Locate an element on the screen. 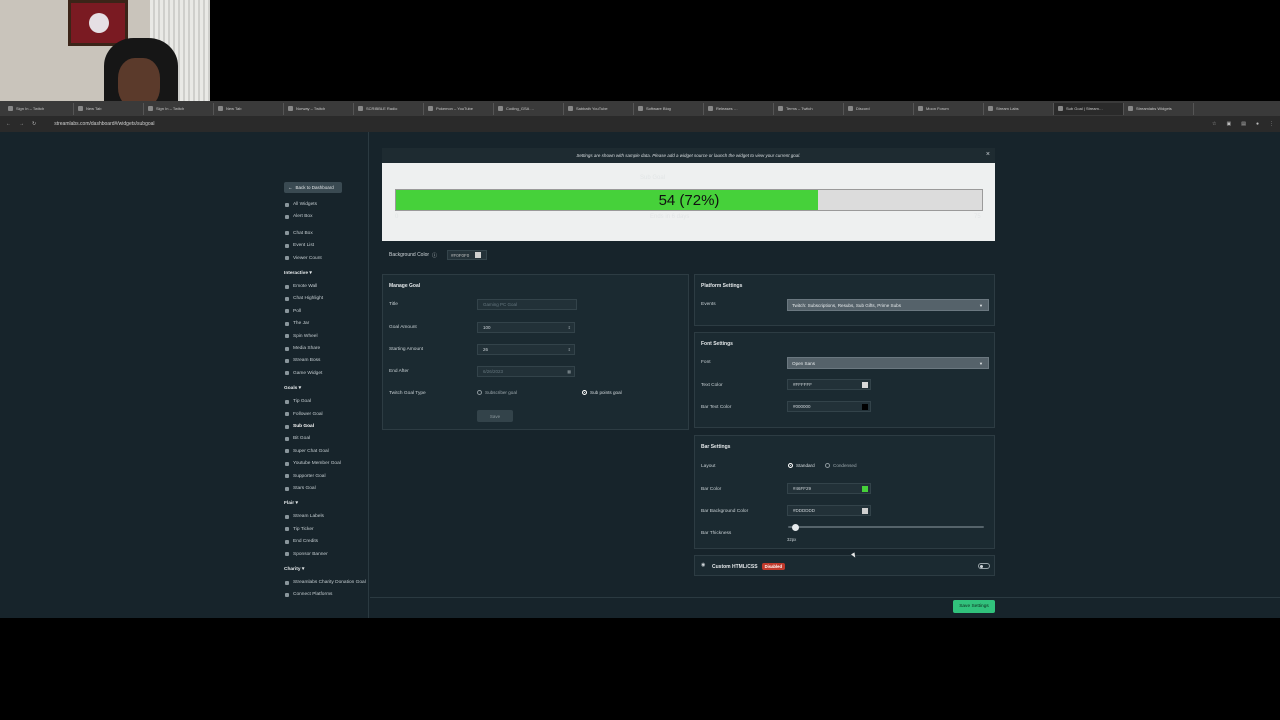 Image resolution: width=1280 pixels, height=720 pixels. sidebar-item: Event List is located at coordinates (299, 245).